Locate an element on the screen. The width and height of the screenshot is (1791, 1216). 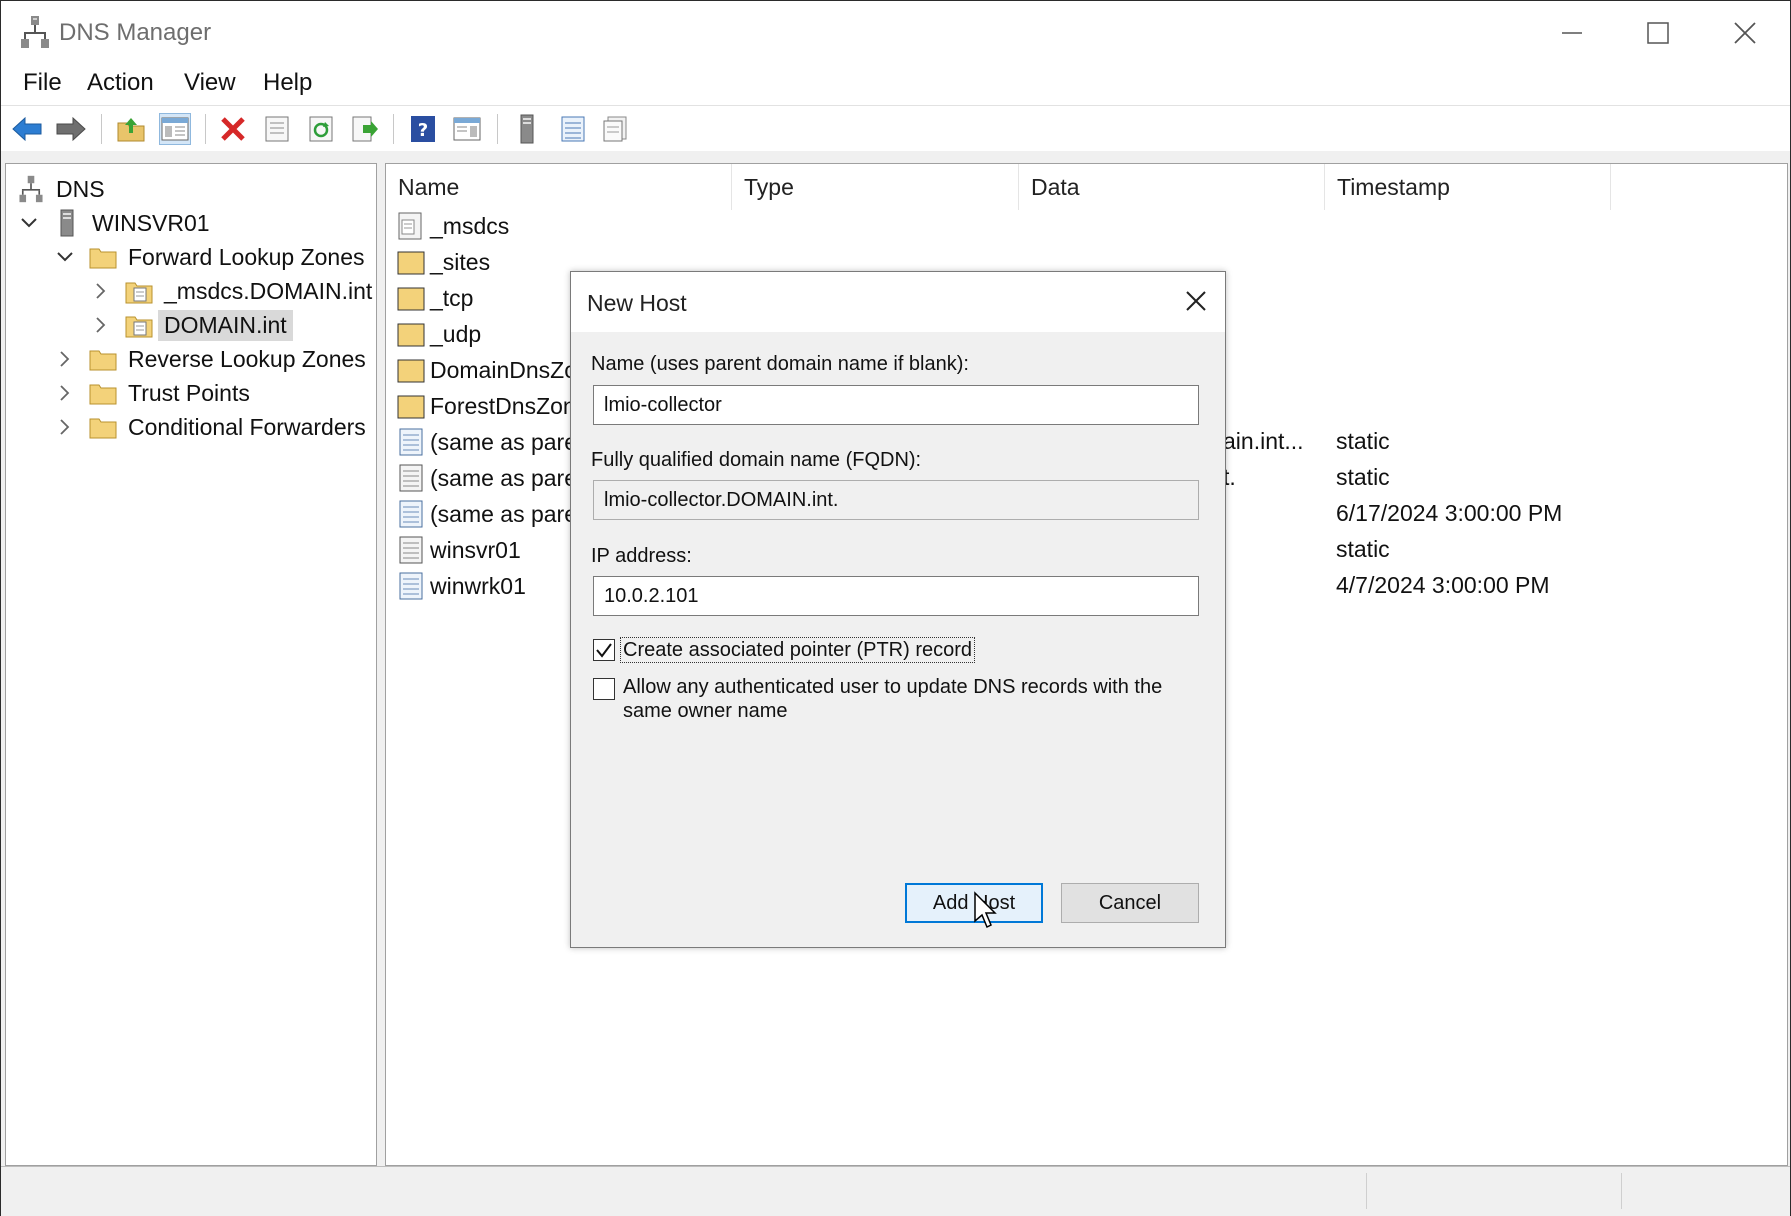
refresh-icon is located at coordinates (321, 129).